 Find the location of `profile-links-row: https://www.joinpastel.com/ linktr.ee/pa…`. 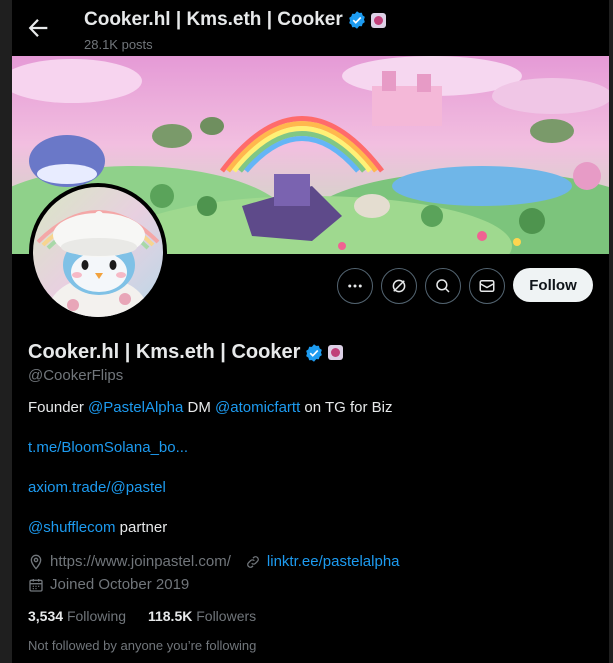

profile-links-row: https://www.joinpastel.com/ linktr.ee/pa… is located at coordinates (214, 561).